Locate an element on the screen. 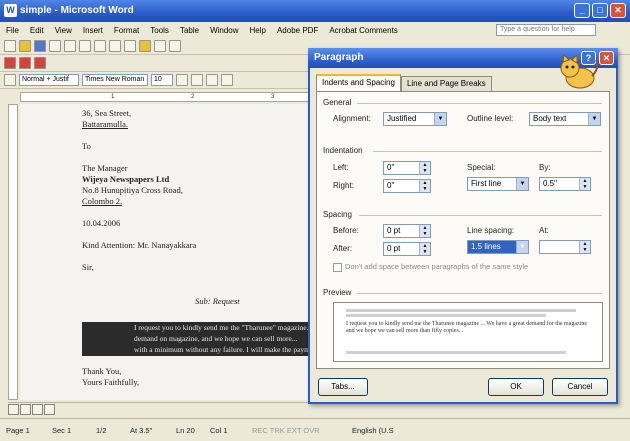 The height and width of the screenshot is (441, 630). minimize-button: _ is located at coordinates (582, 10).